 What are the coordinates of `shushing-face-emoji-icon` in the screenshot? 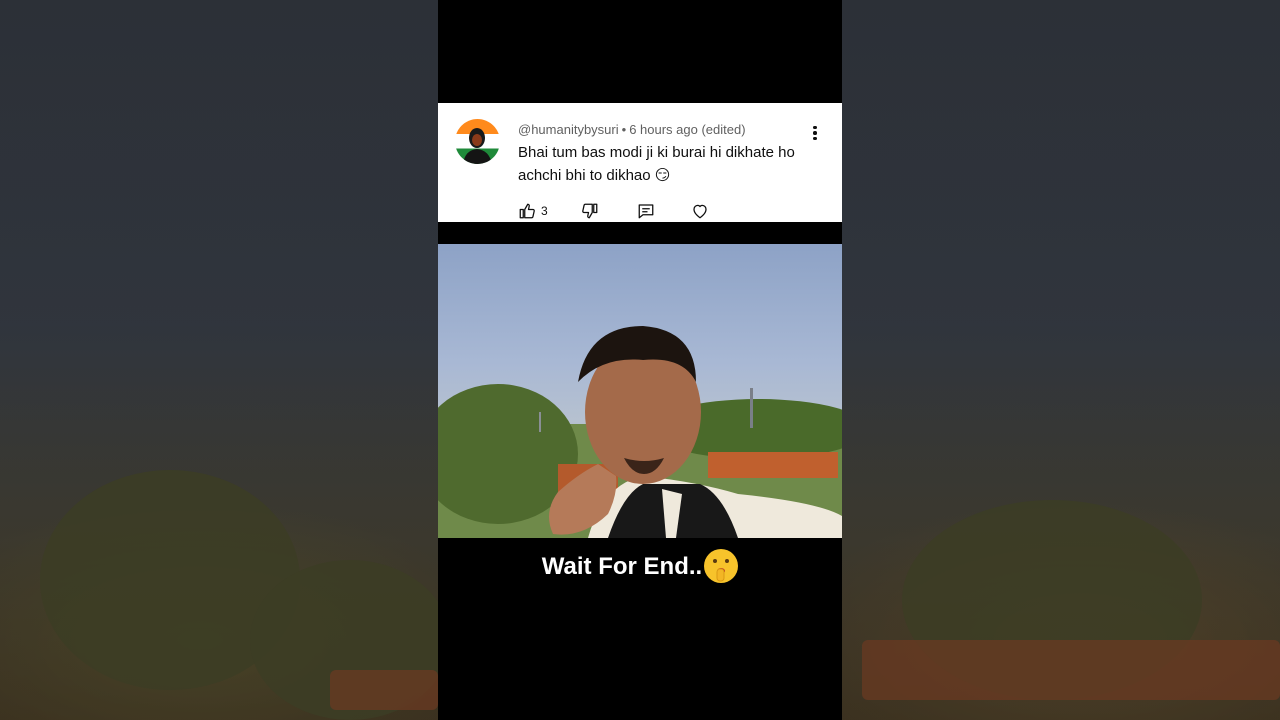 It's located at (721, 565).